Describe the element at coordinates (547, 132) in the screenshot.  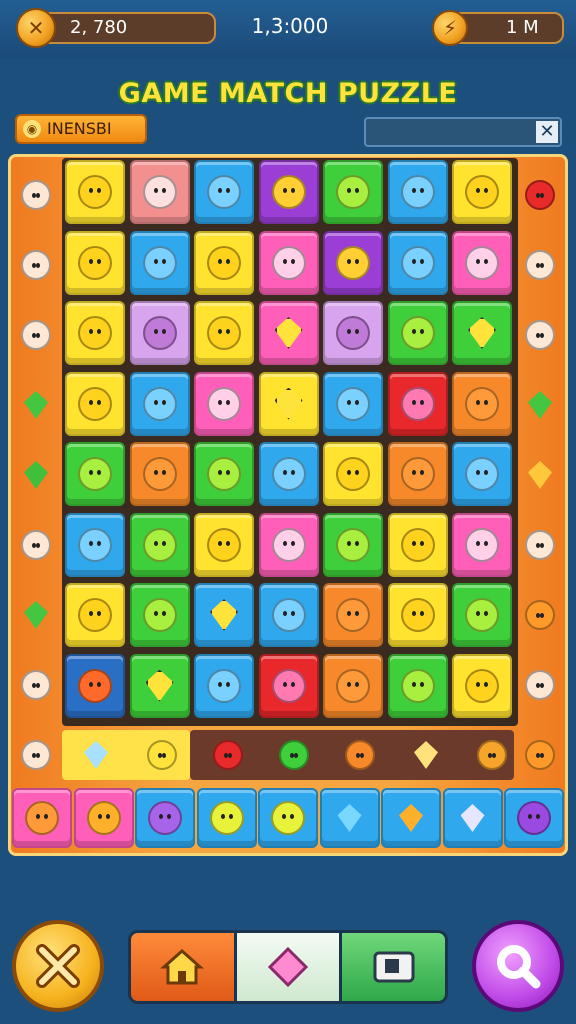
I see `close-icon: ✕` at that location.